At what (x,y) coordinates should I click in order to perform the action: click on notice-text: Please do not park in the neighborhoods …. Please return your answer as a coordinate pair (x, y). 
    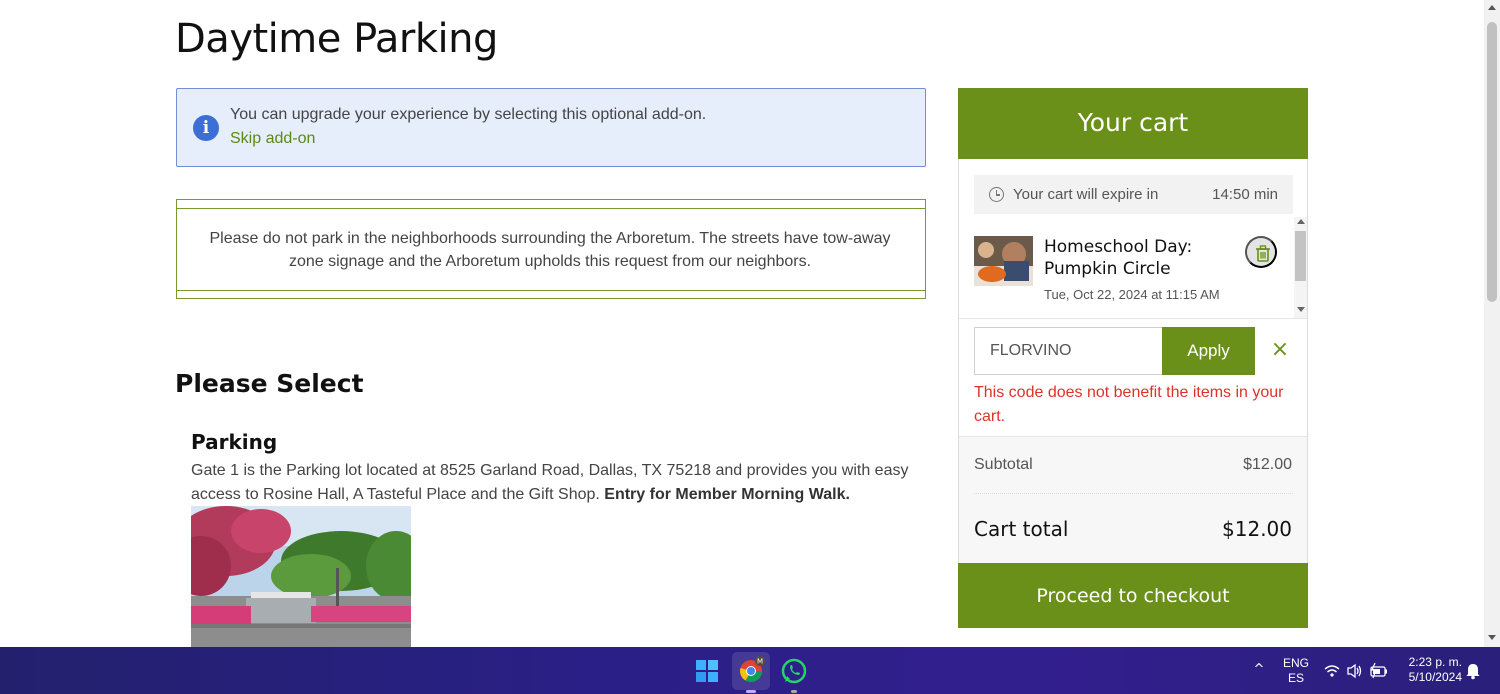
    Looking at the image, I should click on (550, 250).